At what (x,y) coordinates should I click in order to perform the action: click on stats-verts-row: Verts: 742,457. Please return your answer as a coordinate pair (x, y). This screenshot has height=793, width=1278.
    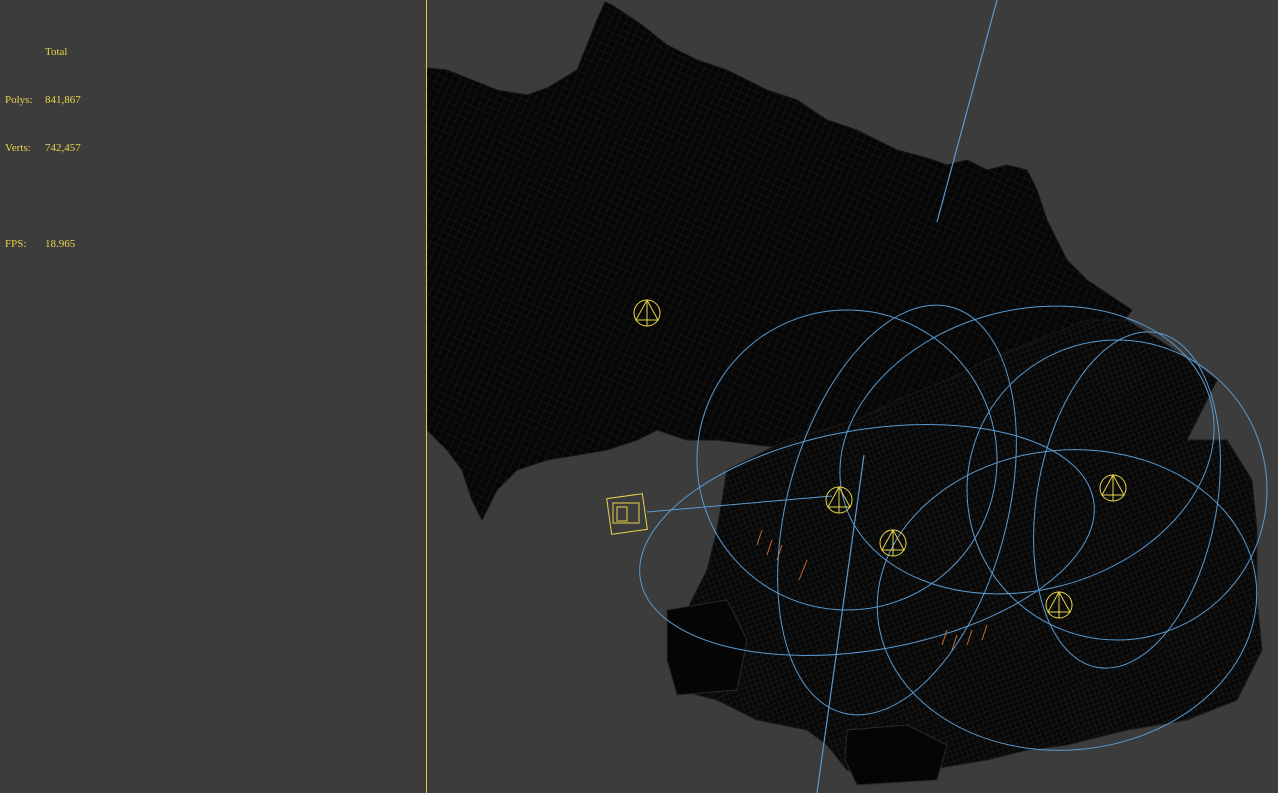
    Looking at the image, I should click on (43, 148).